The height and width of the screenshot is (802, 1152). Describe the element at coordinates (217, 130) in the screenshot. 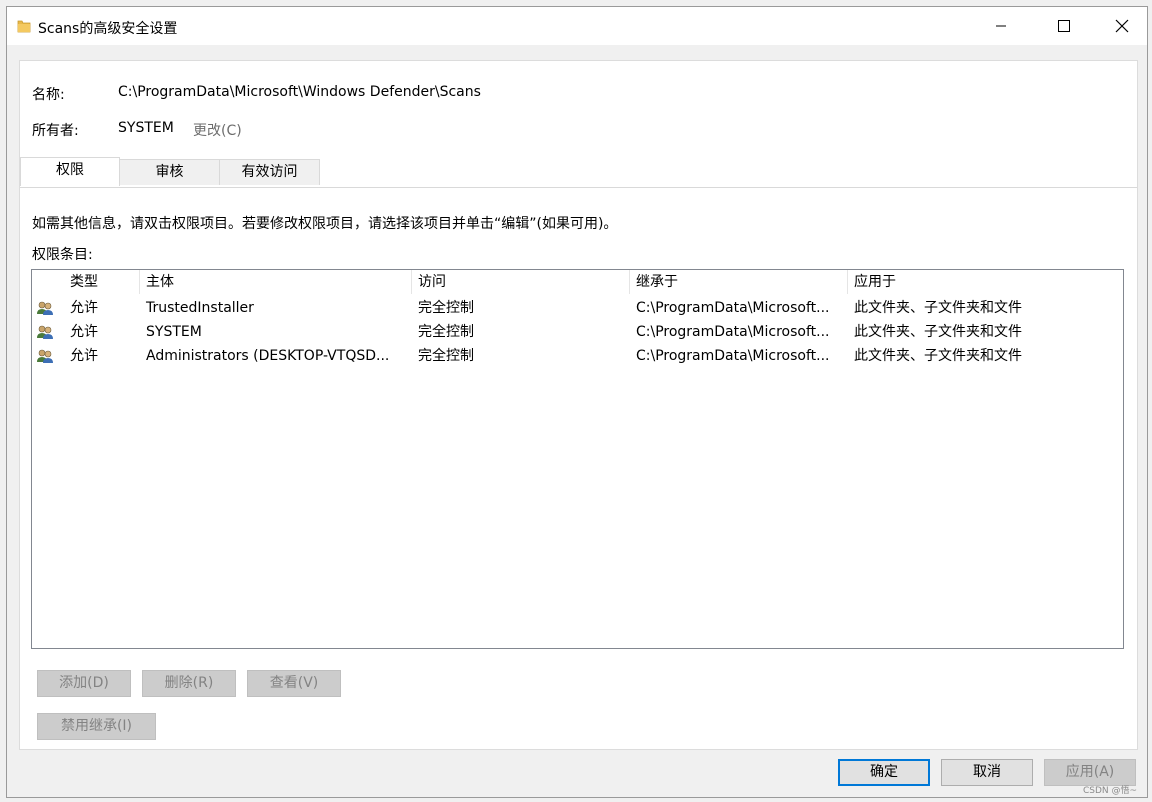

I see `change-owner-link: 更改(C)` at that location.